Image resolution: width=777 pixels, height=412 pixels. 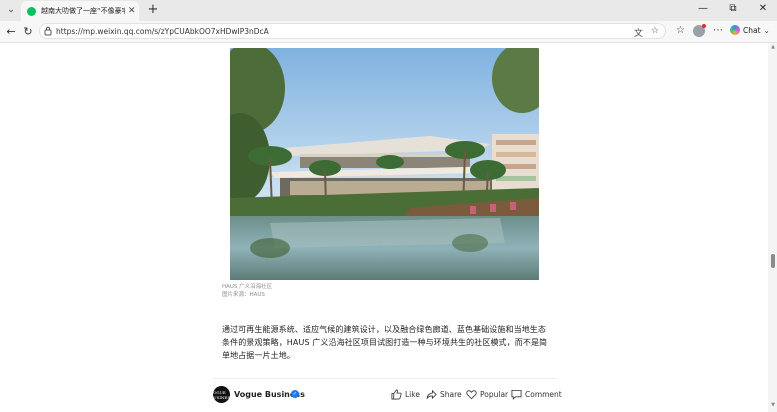 I want to click on page-scrollbar, so click(x=772, y=227).